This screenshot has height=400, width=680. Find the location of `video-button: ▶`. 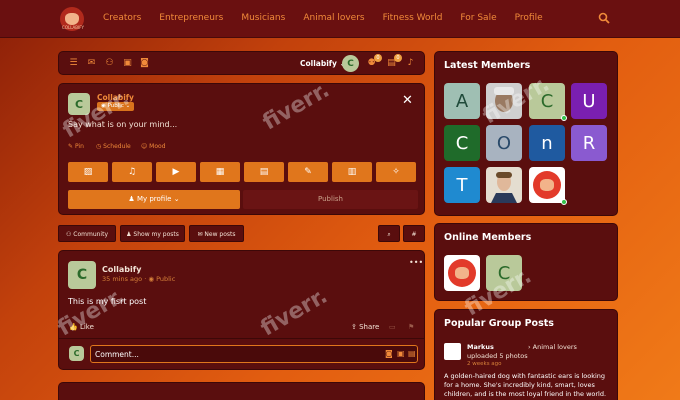

video-button: ▶ is located at coordinates (176, 172).